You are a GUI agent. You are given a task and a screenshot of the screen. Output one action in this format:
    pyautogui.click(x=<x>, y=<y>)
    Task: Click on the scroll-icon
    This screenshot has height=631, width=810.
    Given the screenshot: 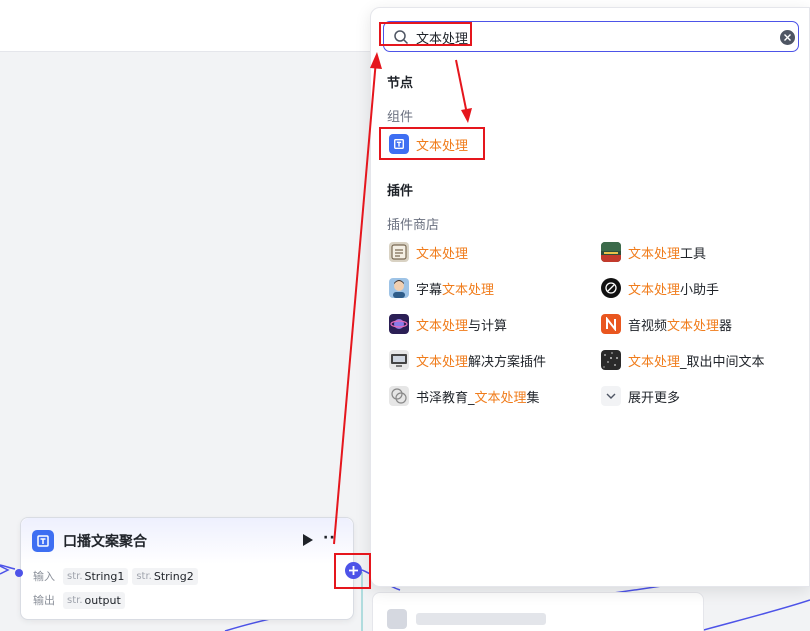 What is the action you would take?
    pyautogui.click(x=399, y=252)
    